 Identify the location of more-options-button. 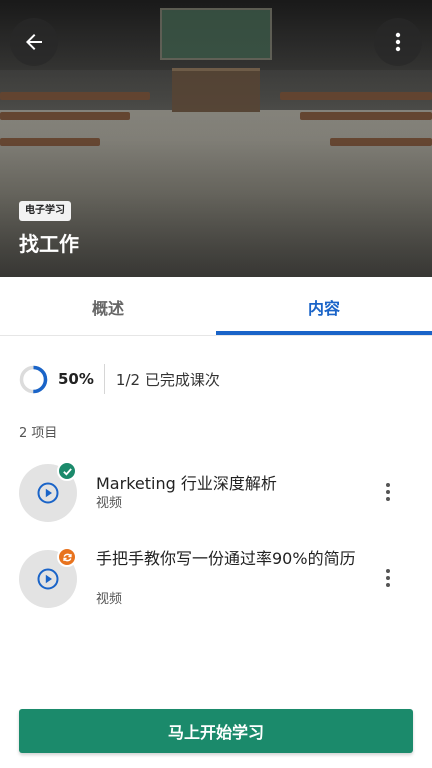
(398, 42).